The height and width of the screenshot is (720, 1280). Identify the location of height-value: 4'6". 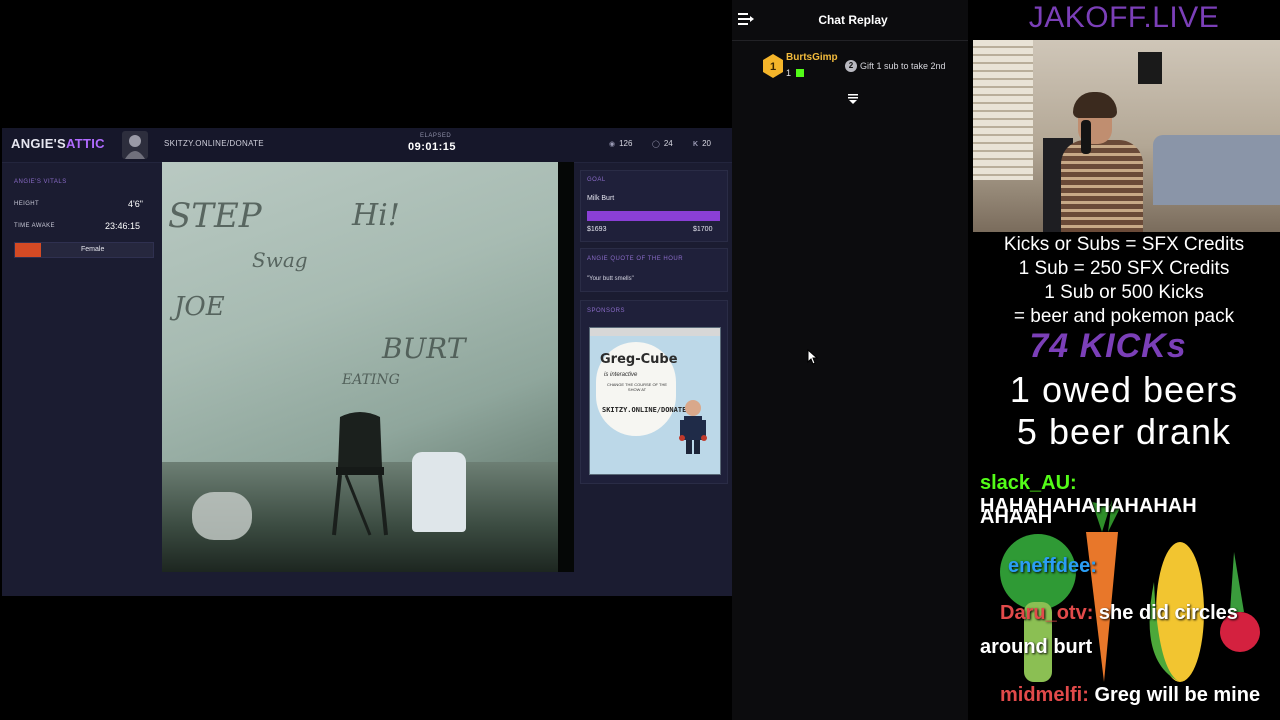
(135, 204).